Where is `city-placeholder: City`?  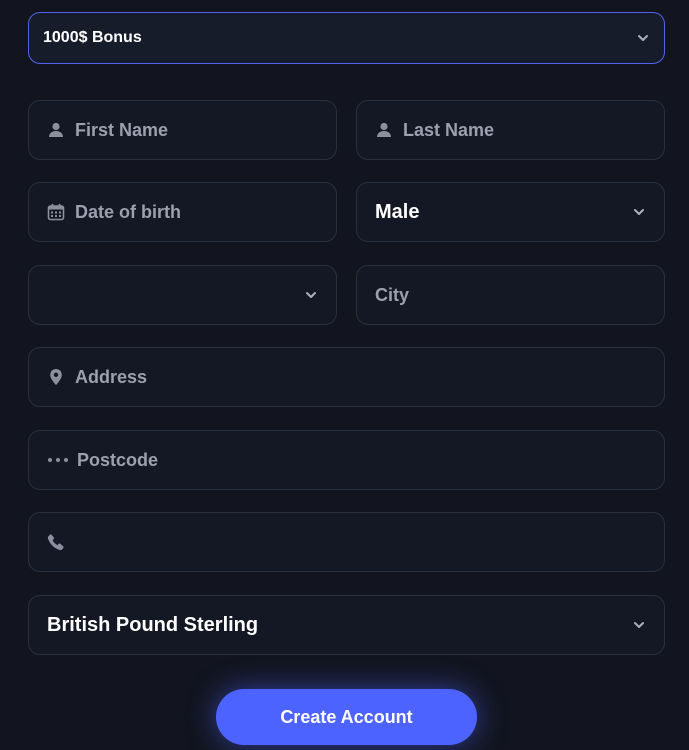
city-placeholder: City is located at coordinates (392, 294).